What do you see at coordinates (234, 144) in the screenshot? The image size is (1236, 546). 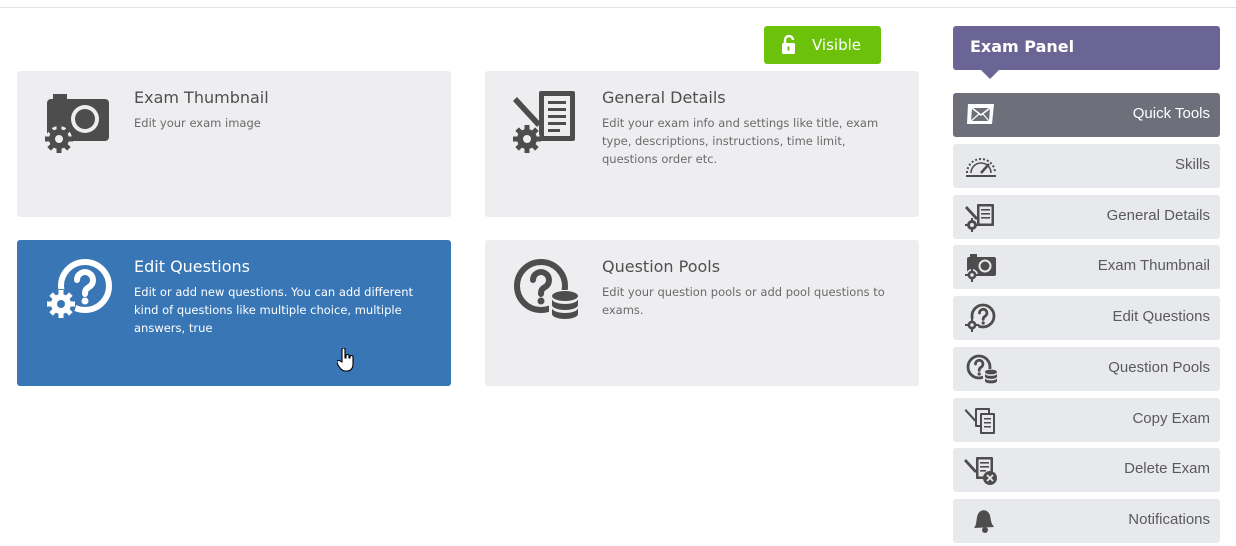 I see `card-exam-thumbnail: Exam Thumbnail Edit your exam image` at bounding box center [234, 144].